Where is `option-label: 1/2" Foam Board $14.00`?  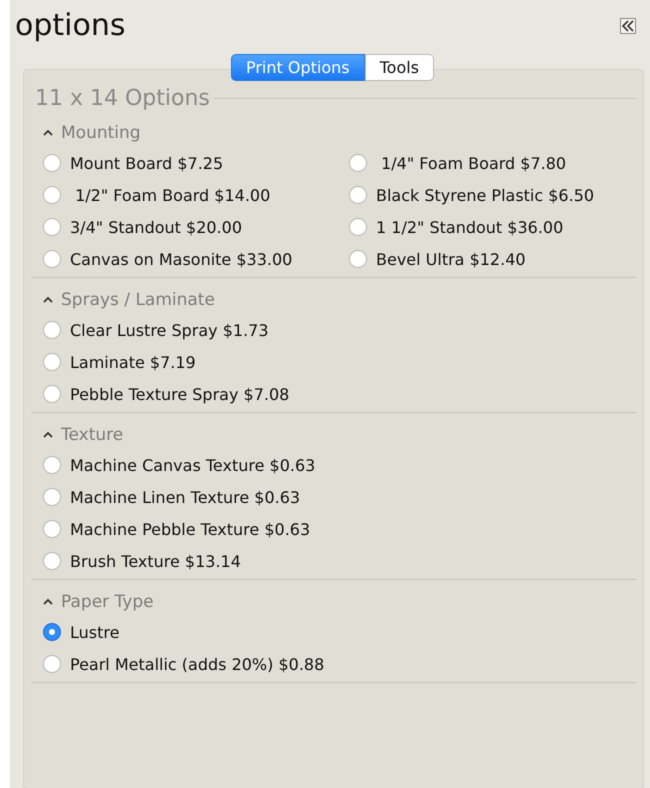
option-label: 1/2" Foam Board $14.00 is located at coordinates (170, 195).